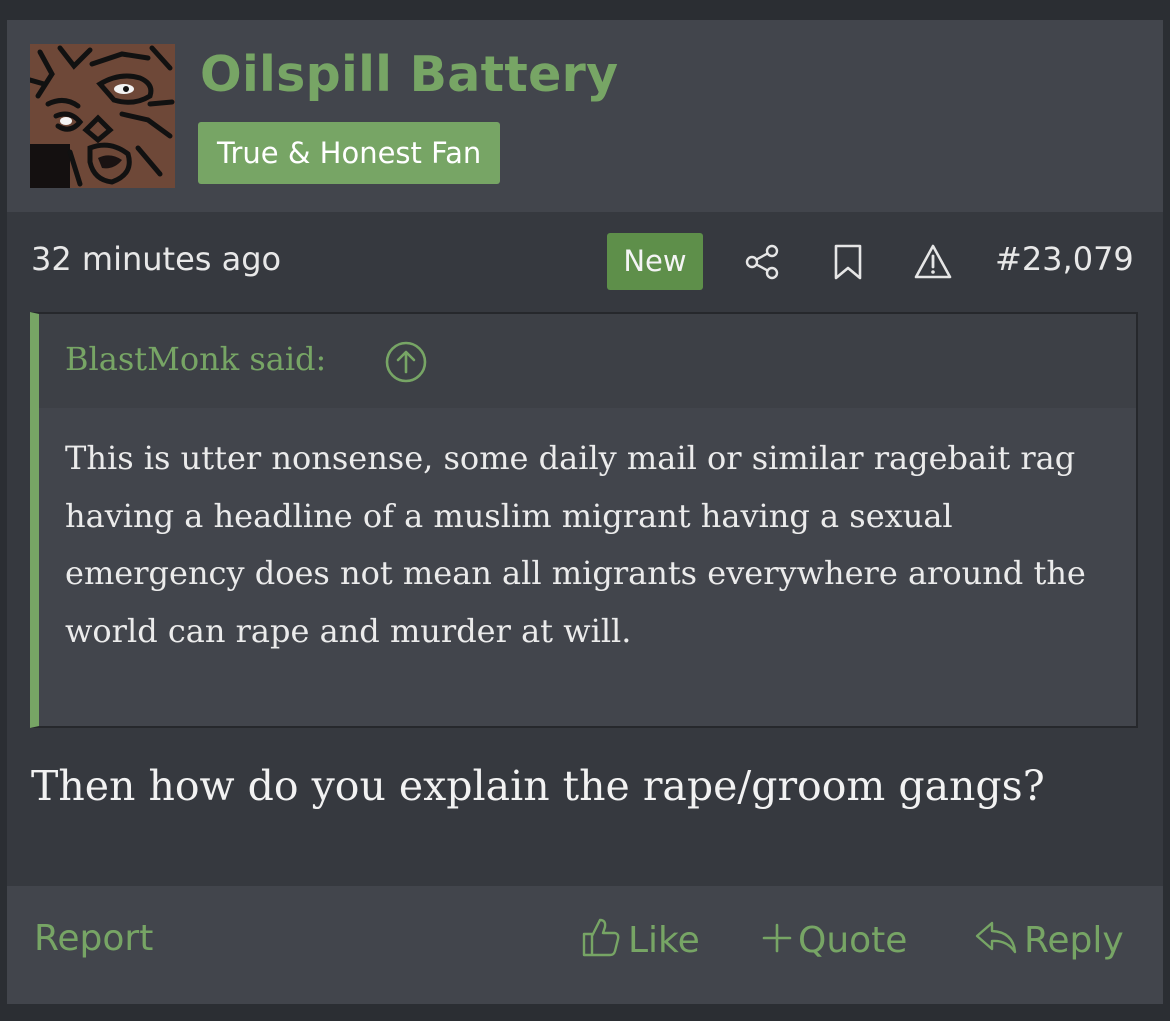  Describe the element at coordinates (101, 205) in the screenshot. I see `header-arrow` at that location.